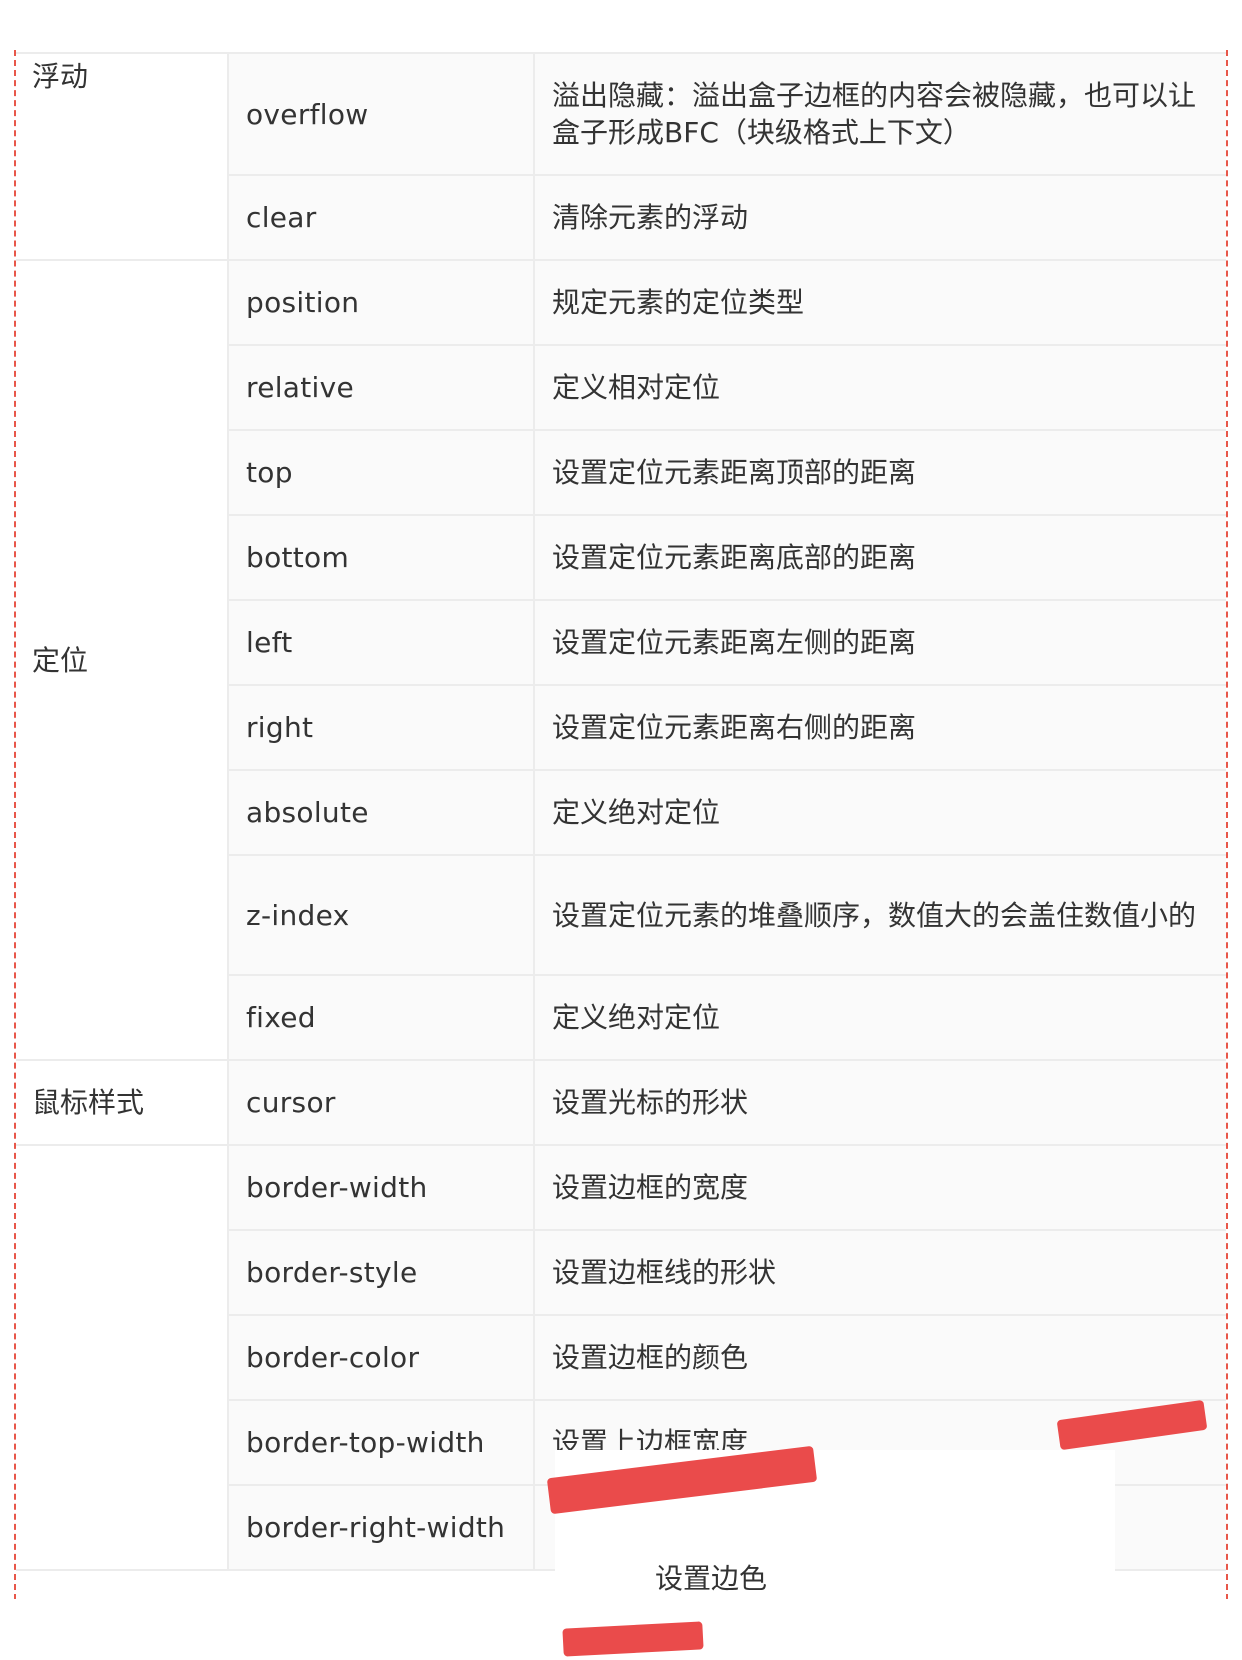 The height and width of the screenshot is (1660, 1242). What do you see at coordinates (381, 1017) in the screenshot?
I see `property-cell: fixed` at bounding box center [381, 1017].